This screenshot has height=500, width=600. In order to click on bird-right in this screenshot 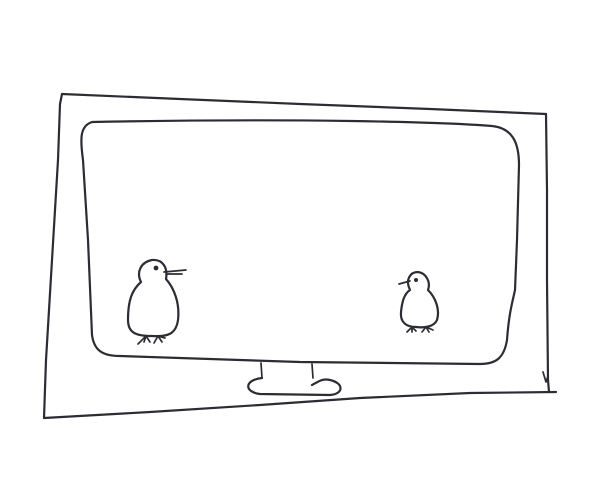, I will do `click(419, 301)`.